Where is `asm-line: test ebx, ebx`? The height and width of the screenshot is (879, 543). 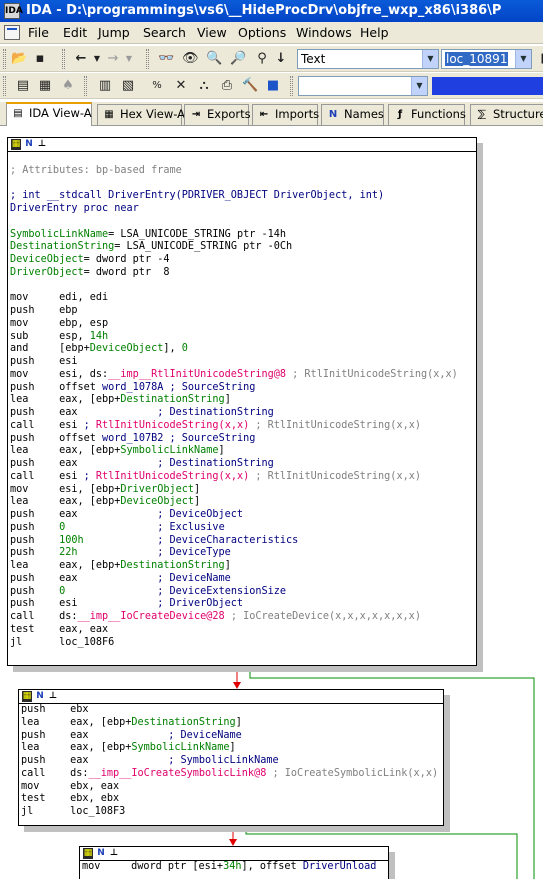
asm-line: test ebx, ebx is located at coordinates (232, 799).